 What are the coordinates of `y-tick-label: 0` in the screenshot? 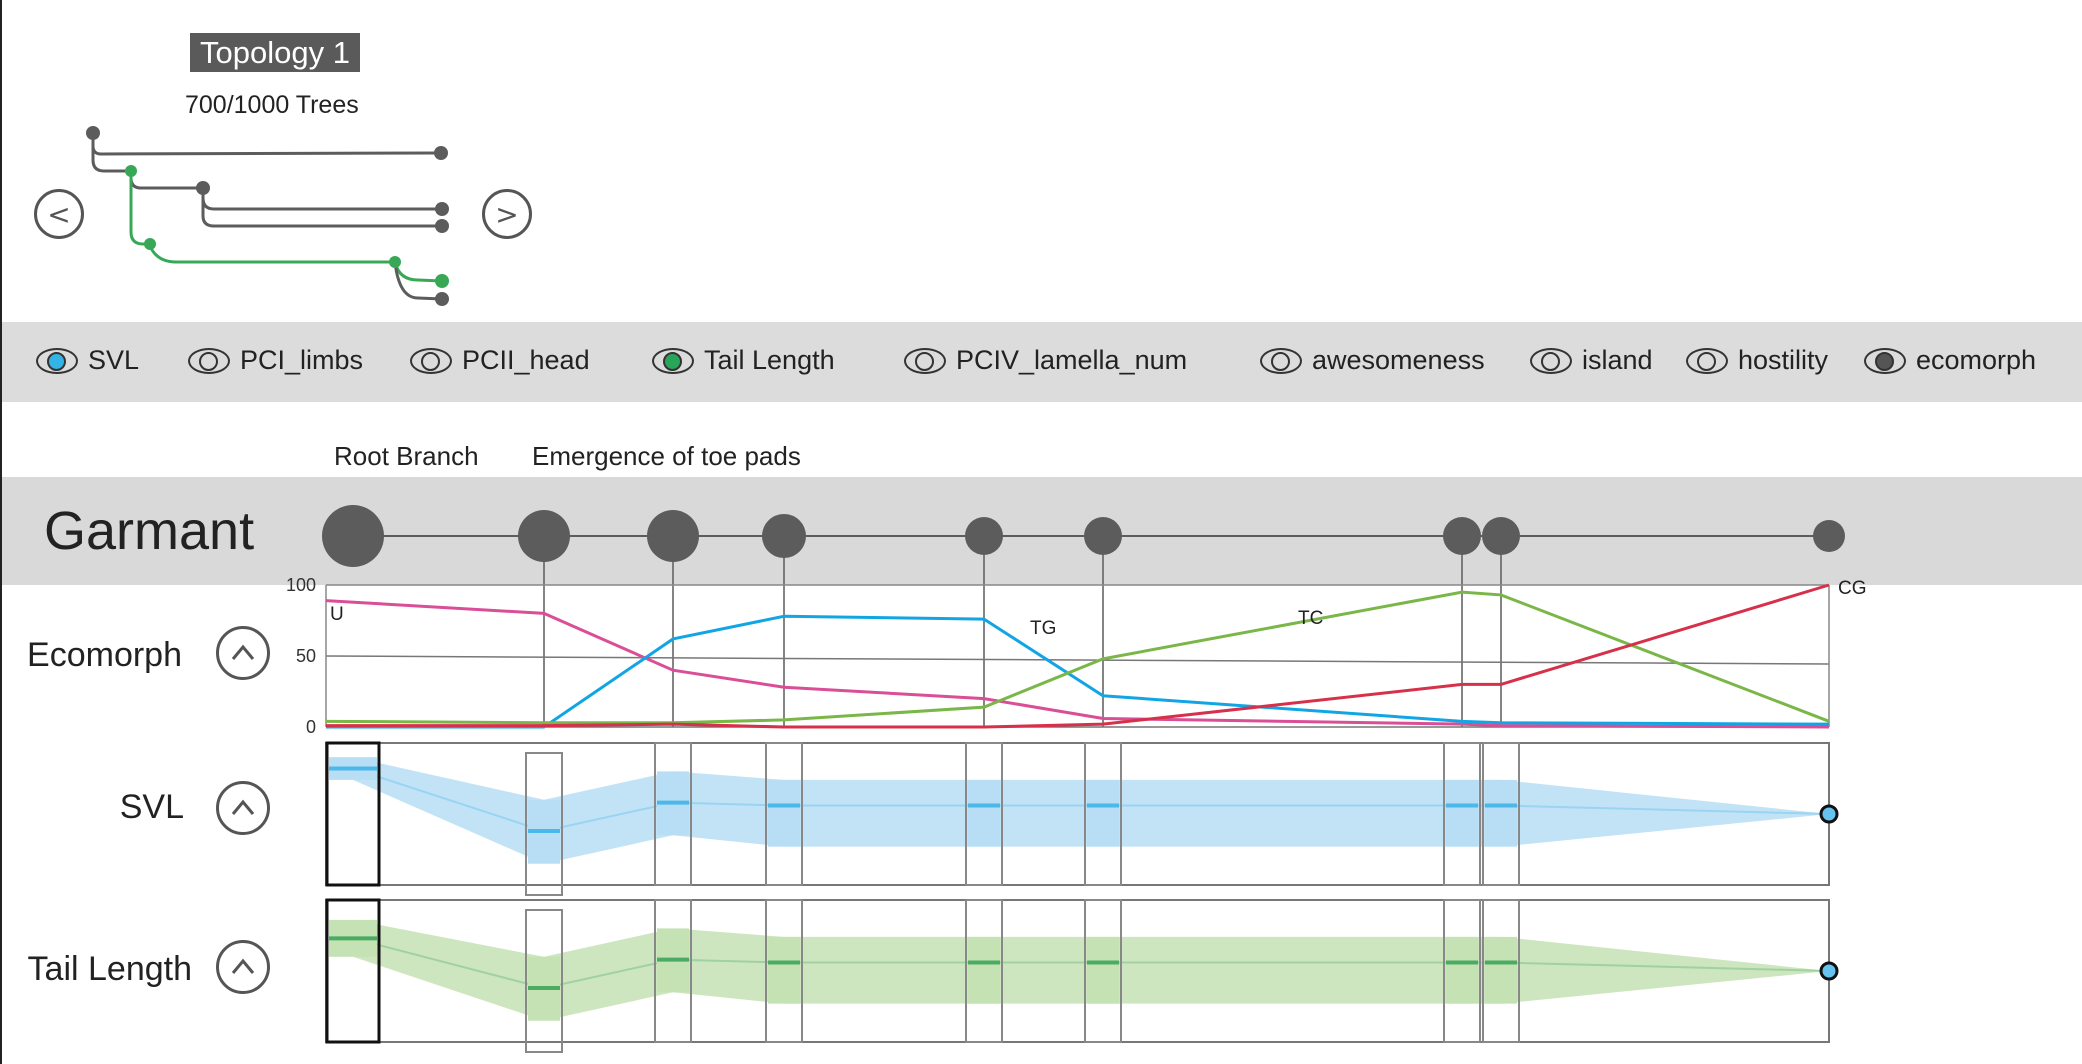 It's located at (311, 727).